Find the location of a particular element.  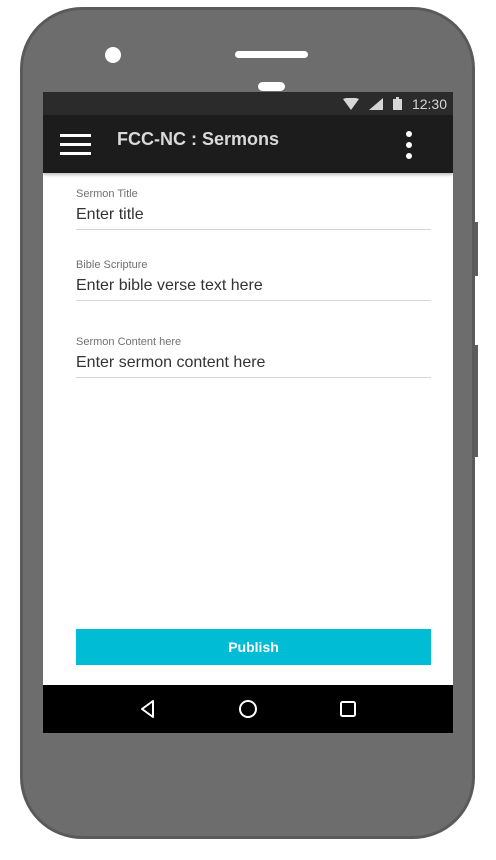

sermon-title-field: Sermon Title is located at coordinates (253, 209).